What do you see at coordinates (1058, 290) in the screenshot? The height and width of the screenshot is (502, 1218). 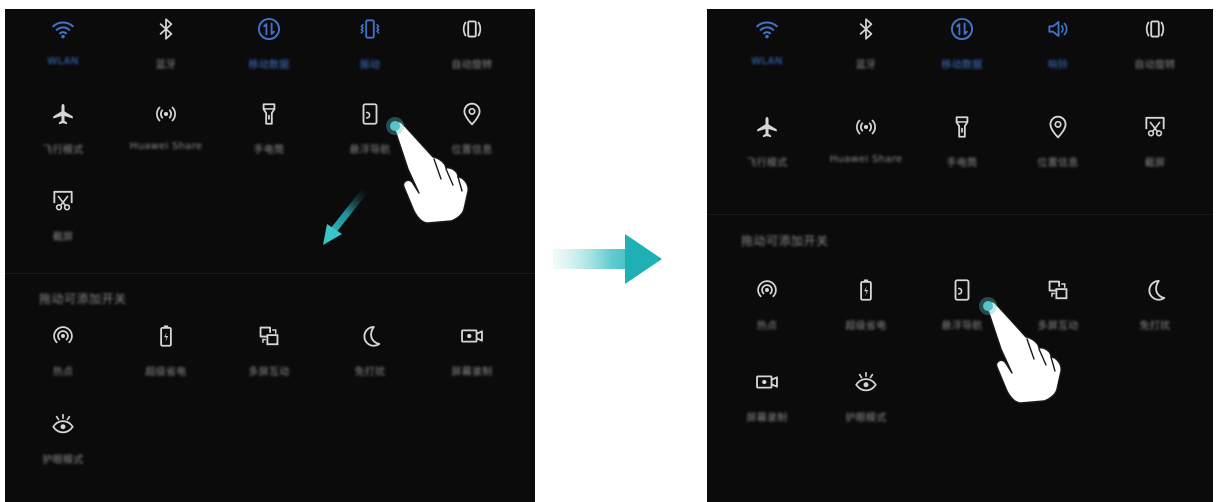 I see `multi-screen-icon` at bounding box center [1058, 290].